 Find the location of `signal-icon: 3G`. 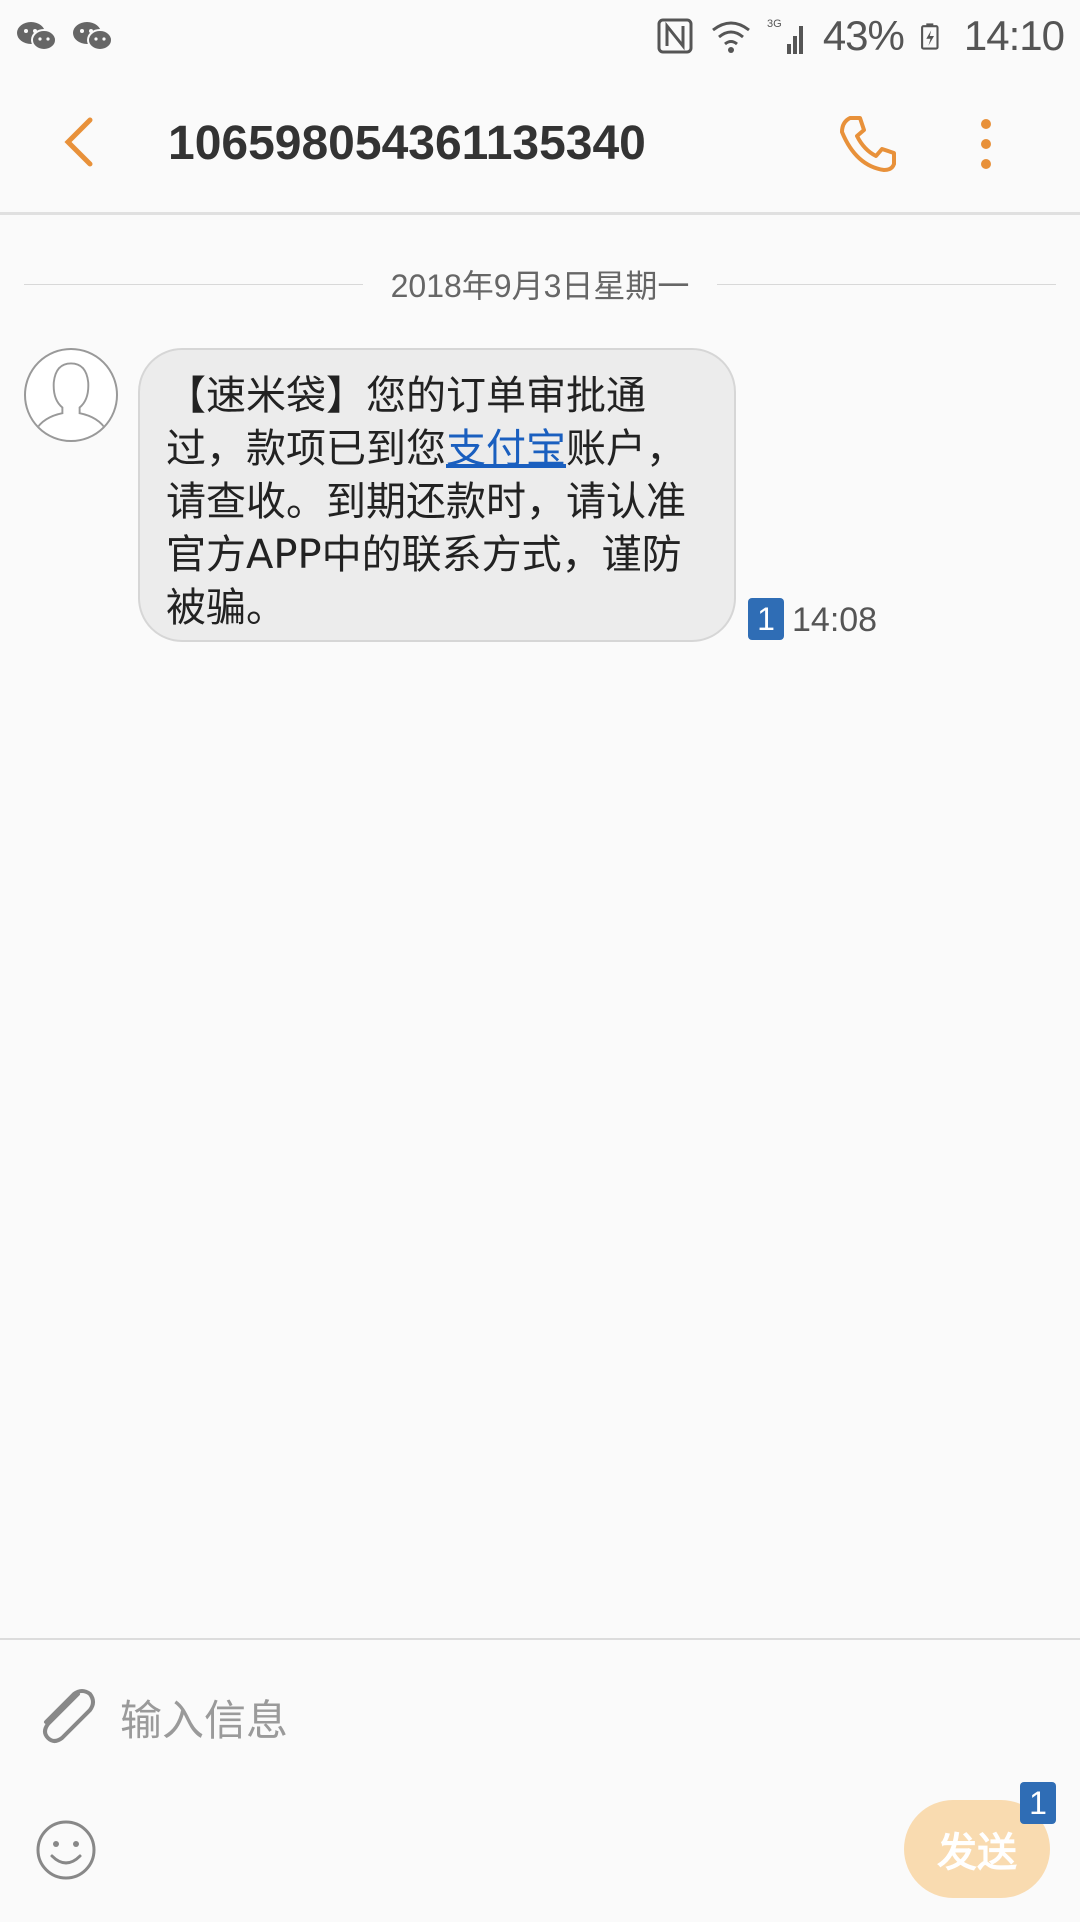

signal-icon: 3G is located at coordinates (785, 36).